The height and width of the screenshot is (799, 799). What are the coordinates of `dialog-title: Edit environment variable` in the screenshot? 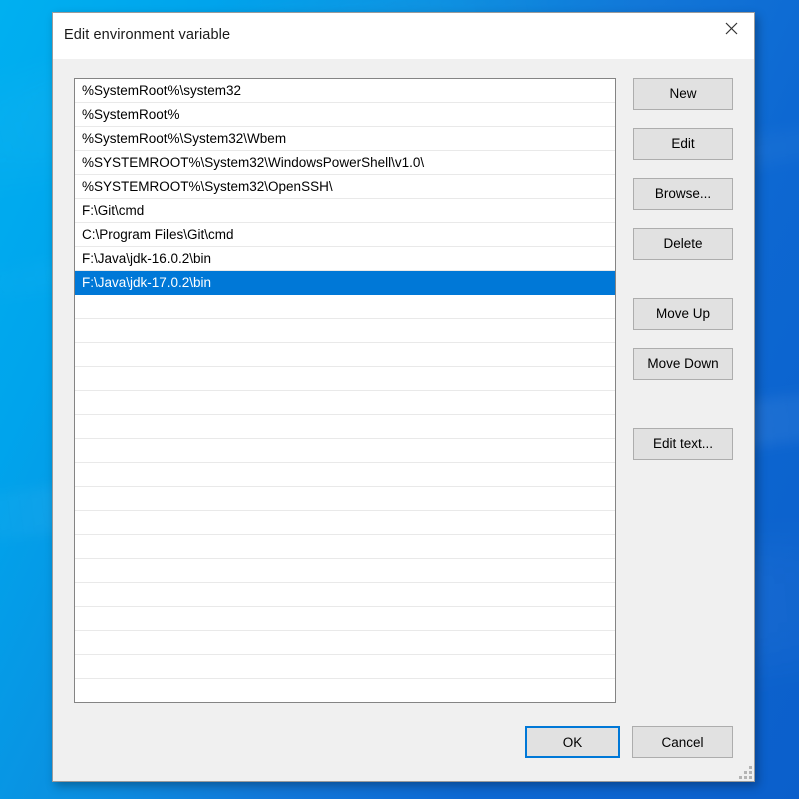 It's located at (147, 35).